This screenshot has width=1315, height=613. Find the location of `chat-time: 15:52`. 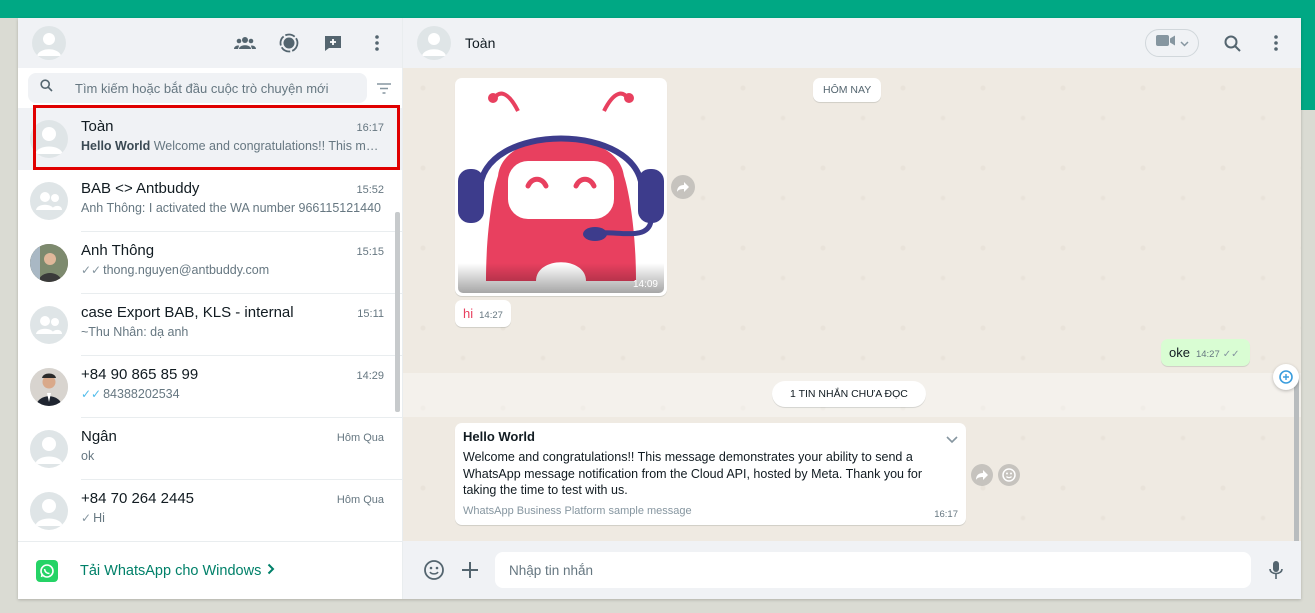

chat-time: 15:52 is located at coordinates (370, 190).